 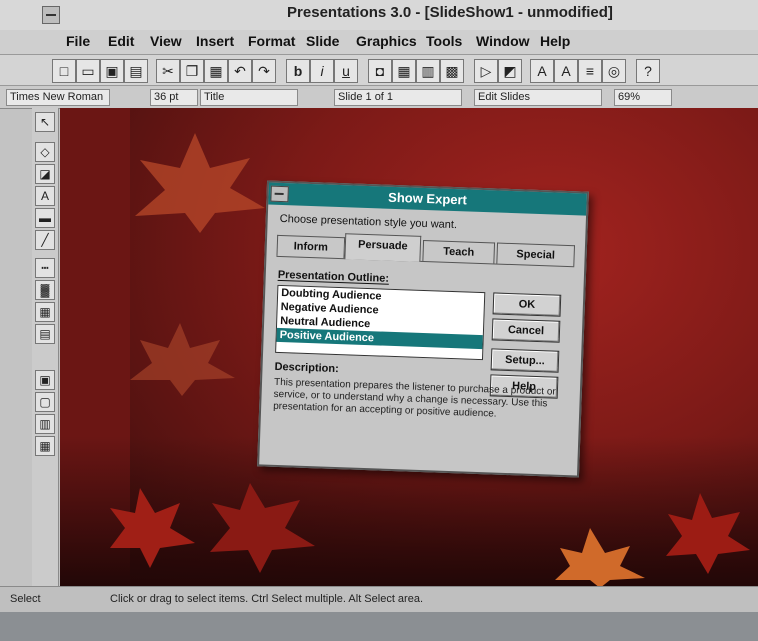 What do you see at coordinates (379, 626) in the screenshot?
I see `desktop-edge` at bounding box center [379, 626].